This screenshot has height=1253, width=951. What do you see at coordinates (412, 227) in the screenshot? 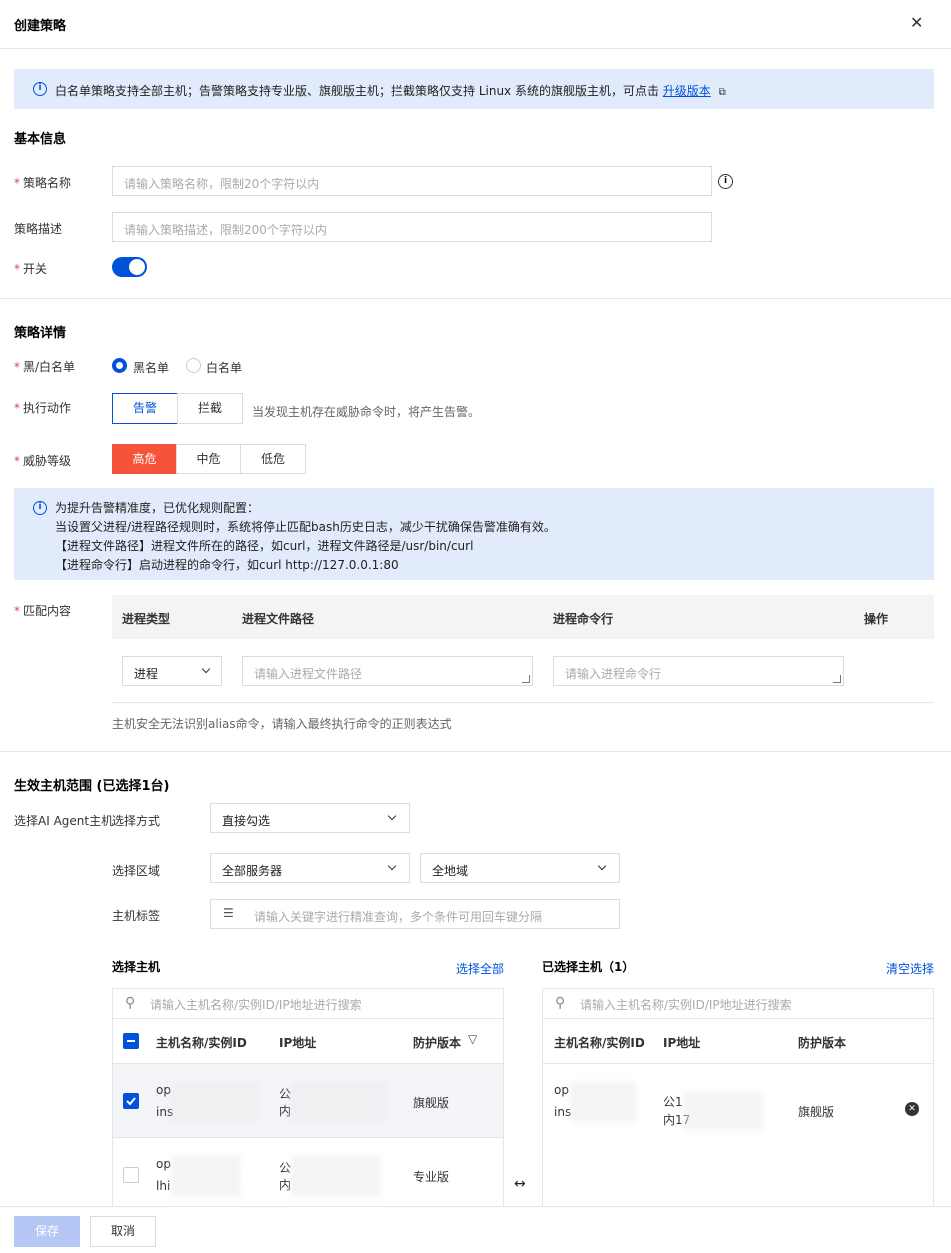
I see `policy-desc-input: 请输入策略描述，限制200个字符以内` at bounding box center [412, 227].